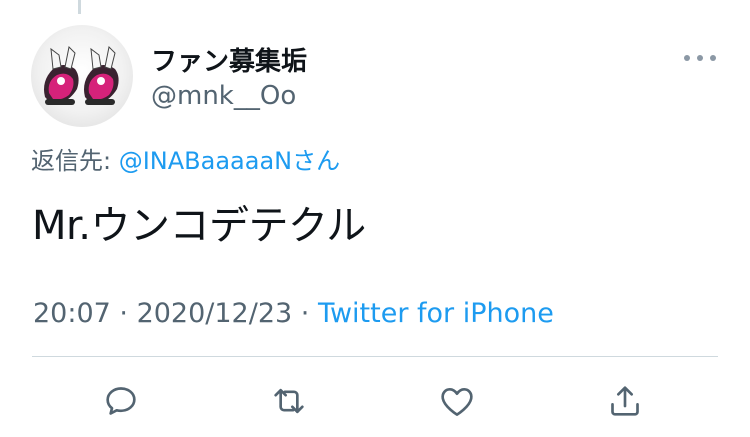 Image resolution: width=750 pixels, height=437 pixels. I want to click on reply-context: 返信先: @INABaaaaaNさん, so click(185, 158).